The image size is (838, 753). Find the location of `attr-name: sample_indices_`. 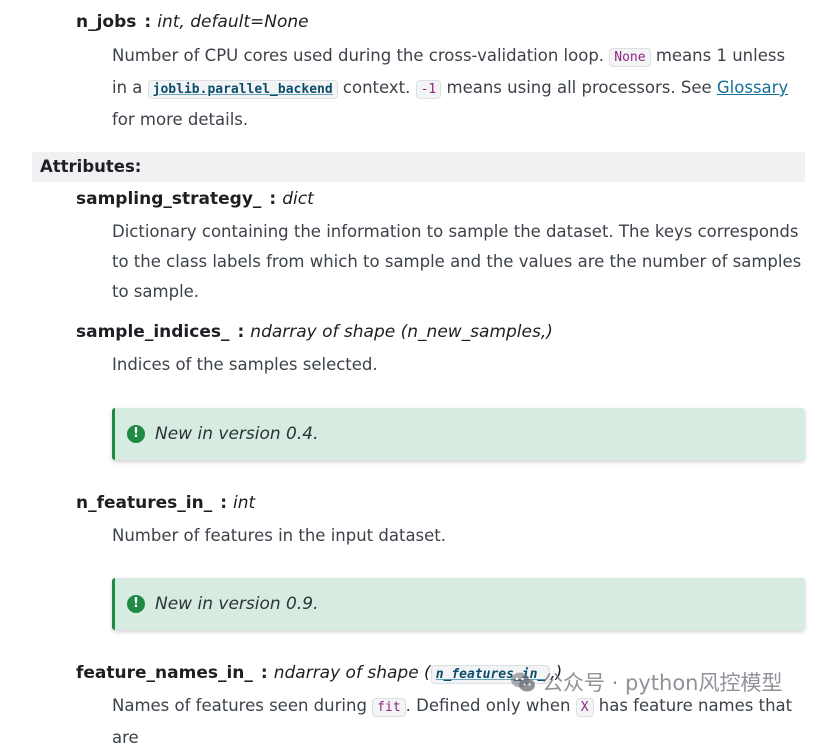

attr-name: sample_indices_ is located at coordinates (153, 332).